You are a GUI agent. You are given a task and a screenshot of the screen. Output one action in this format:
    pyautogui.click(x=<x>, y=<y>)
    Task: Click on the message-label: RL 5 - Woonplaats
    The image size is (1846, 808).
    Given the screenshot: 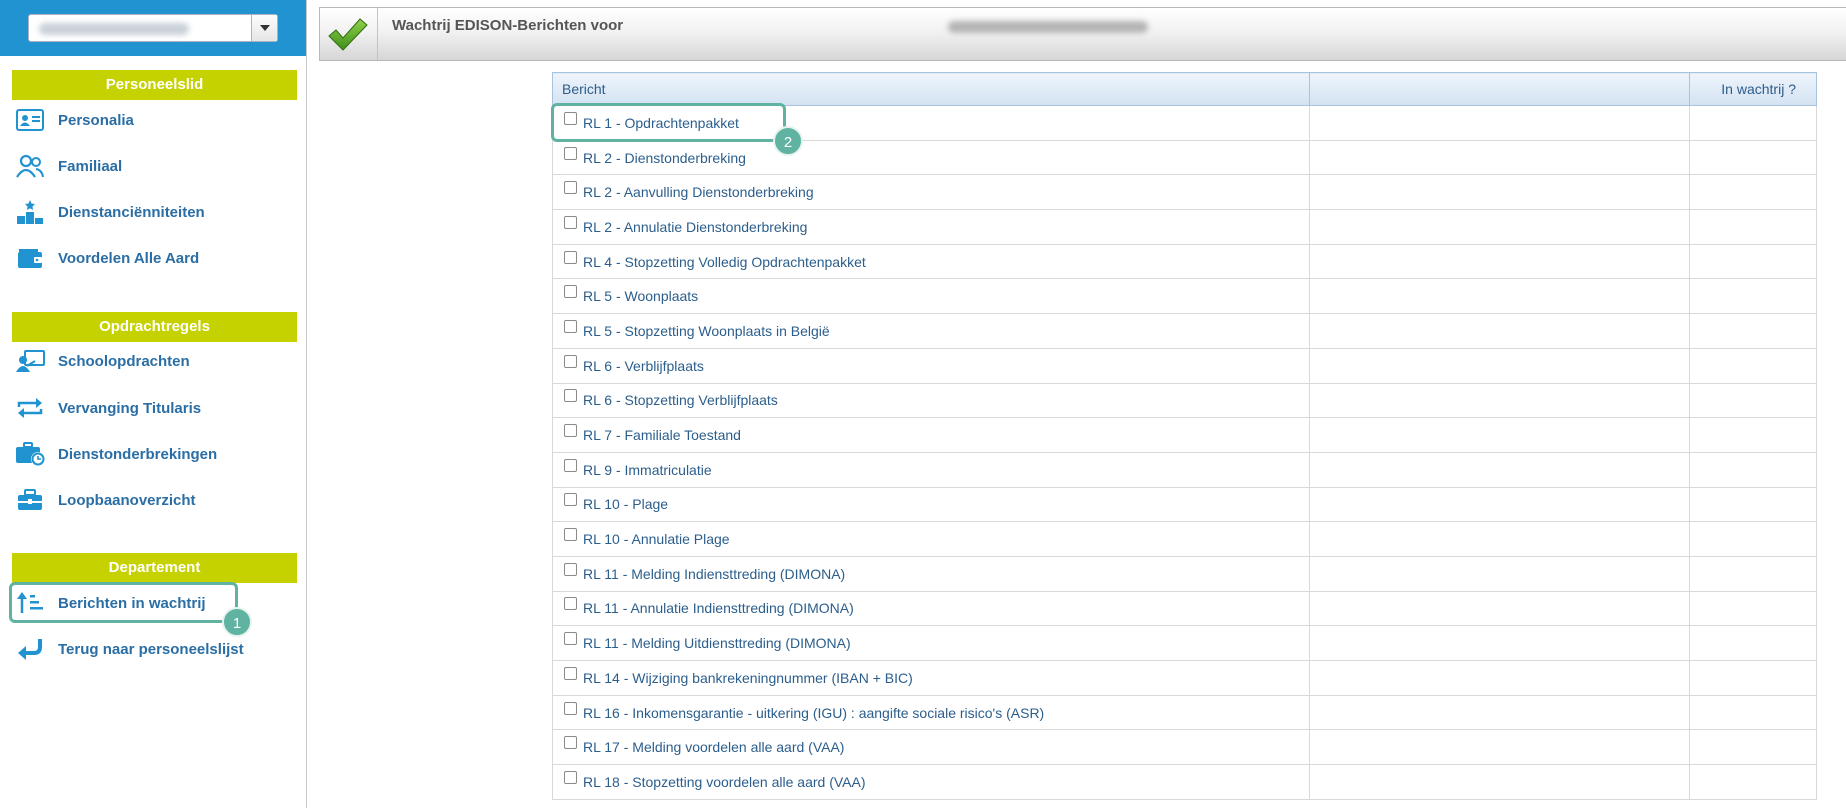 What is the action you would take?
    pyautogui.click(x=641, y=296)
    